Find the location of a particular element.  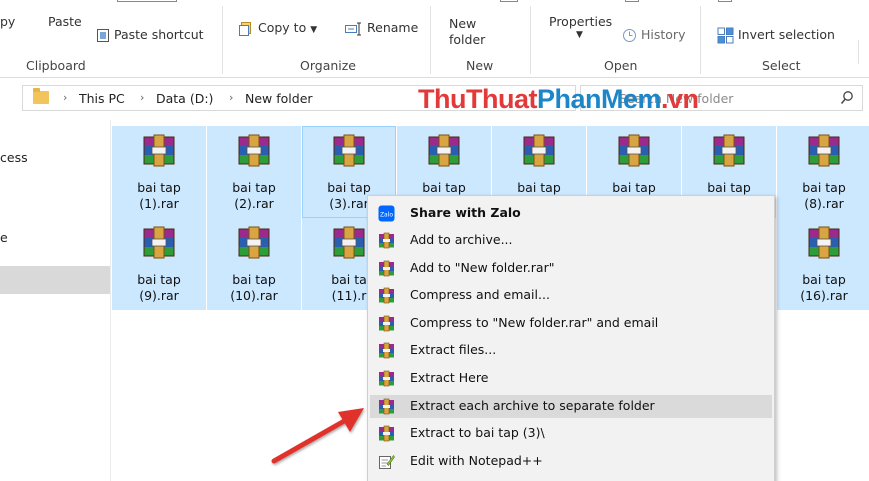

open-icon-fragment is located at coordinates (632, 1).